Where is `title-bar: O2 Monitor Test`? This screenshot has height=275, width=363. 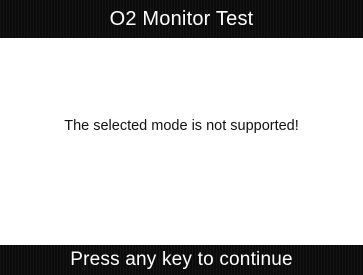
title-bar: O2 Monitor Test is located at coordinates (181, 19).